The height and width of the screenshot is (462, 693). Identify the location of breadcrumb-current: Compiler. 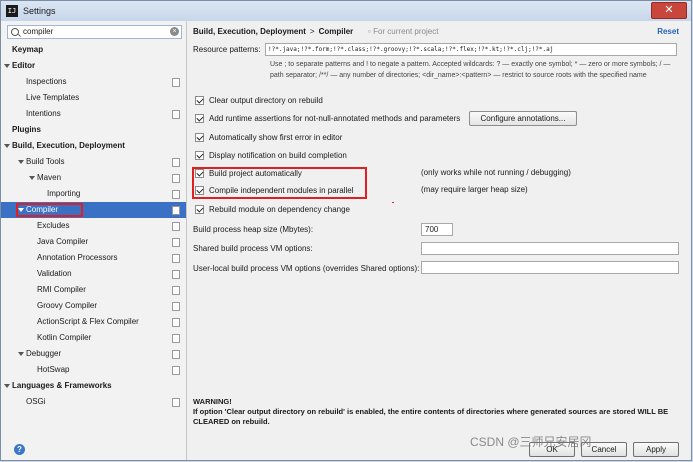
(336, 31).